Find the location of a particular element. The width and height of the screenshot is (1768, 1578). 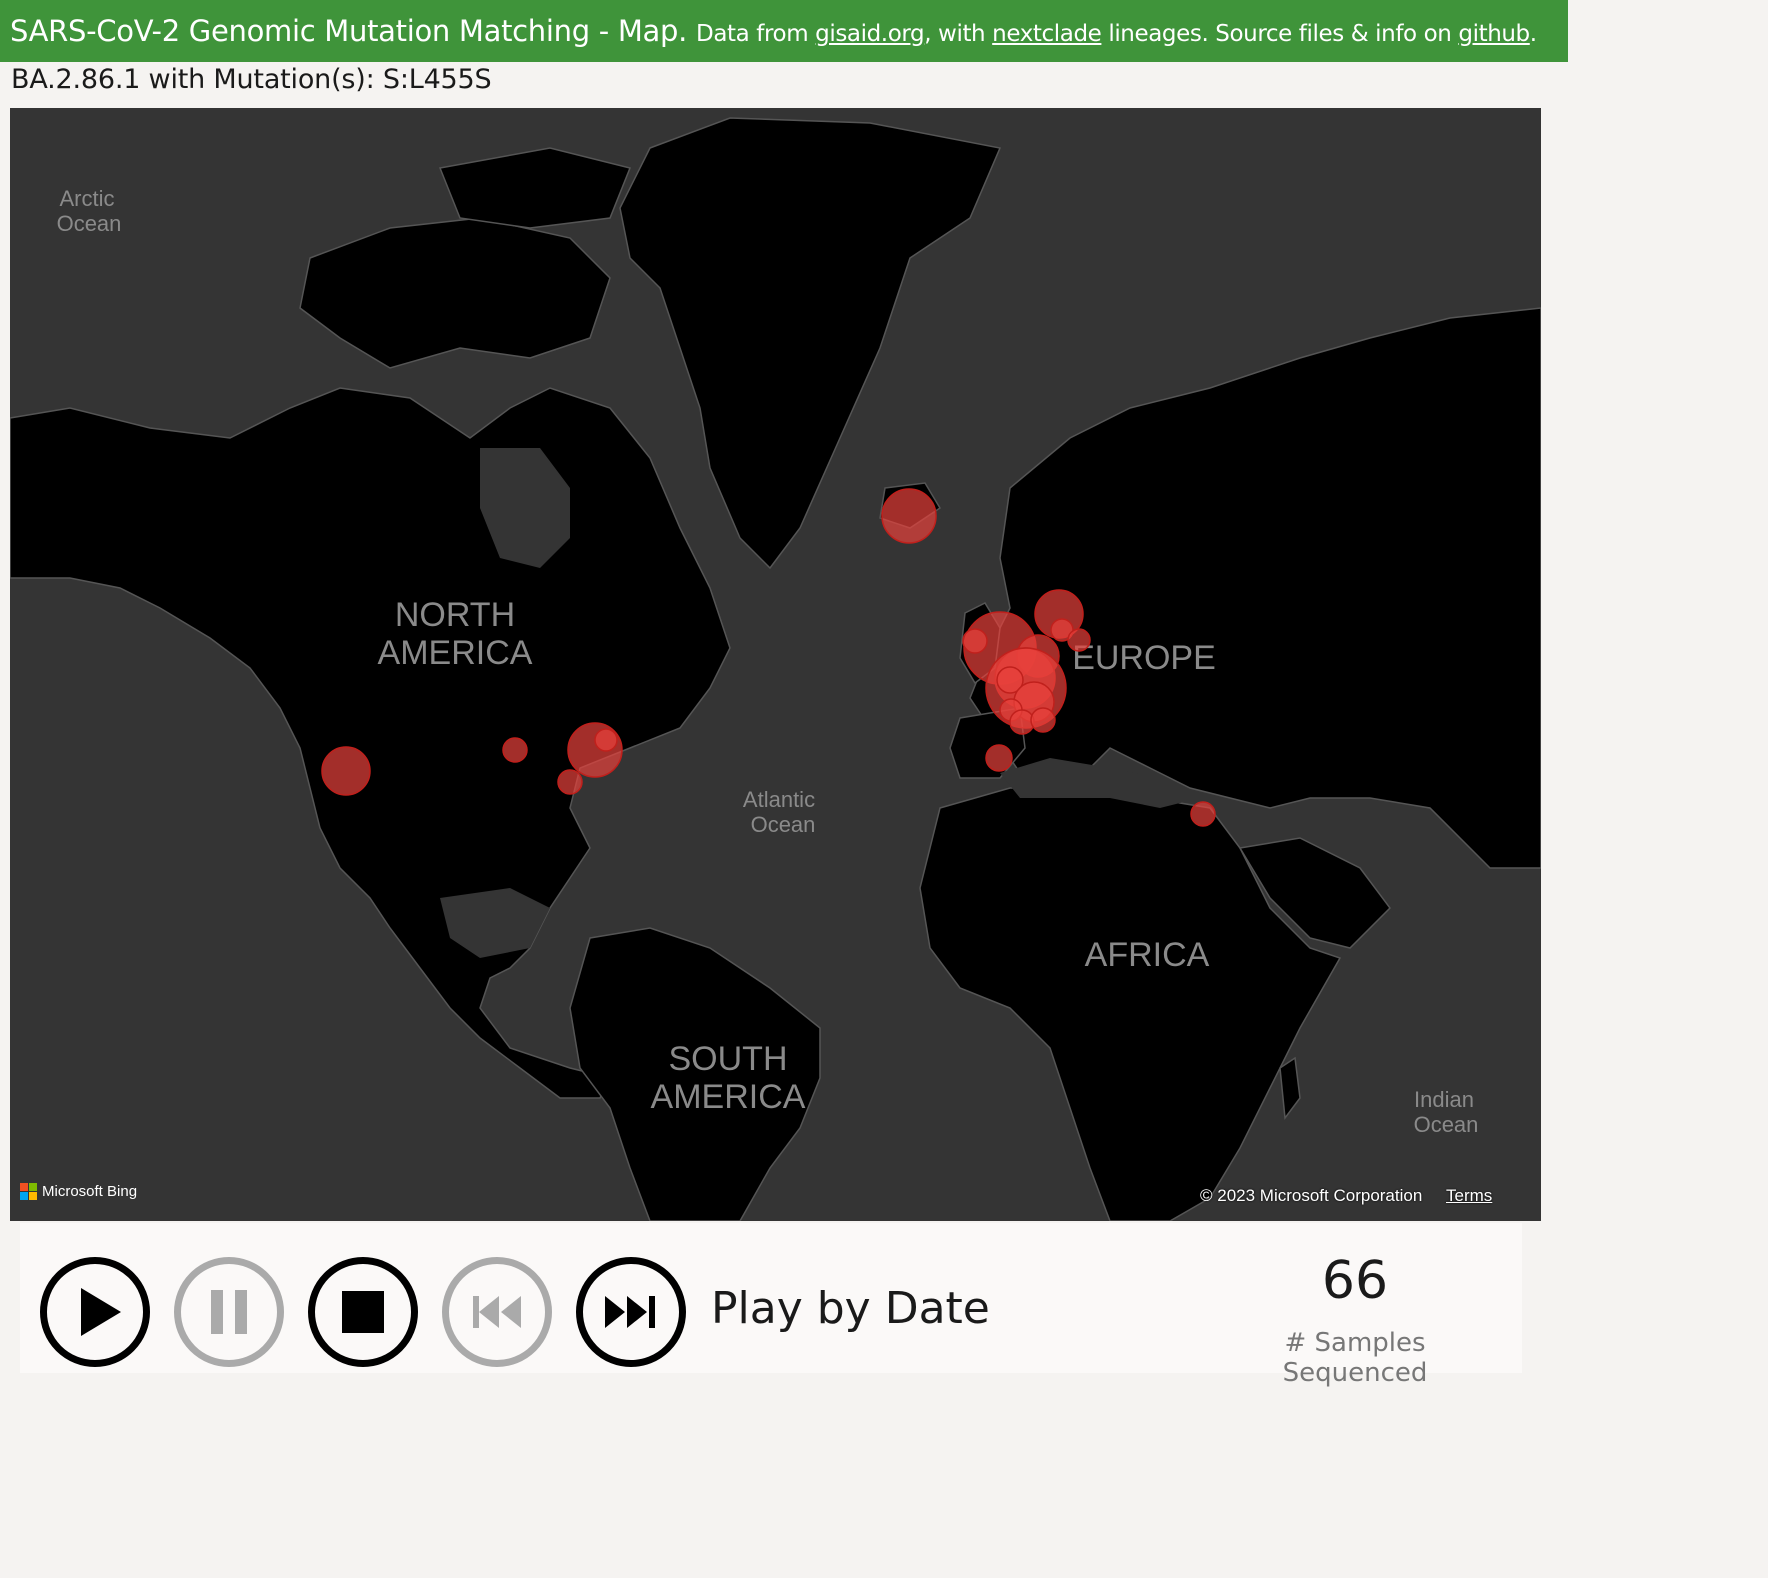

header-sub-mid: , with is located at coordinates (955, 34).